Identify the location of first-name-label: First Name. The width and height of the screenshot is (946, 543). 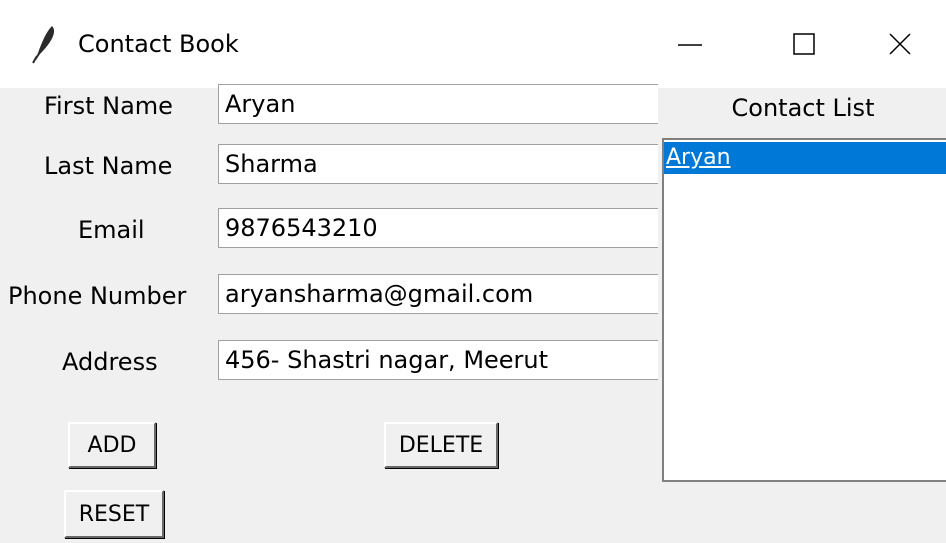
(108, 106).